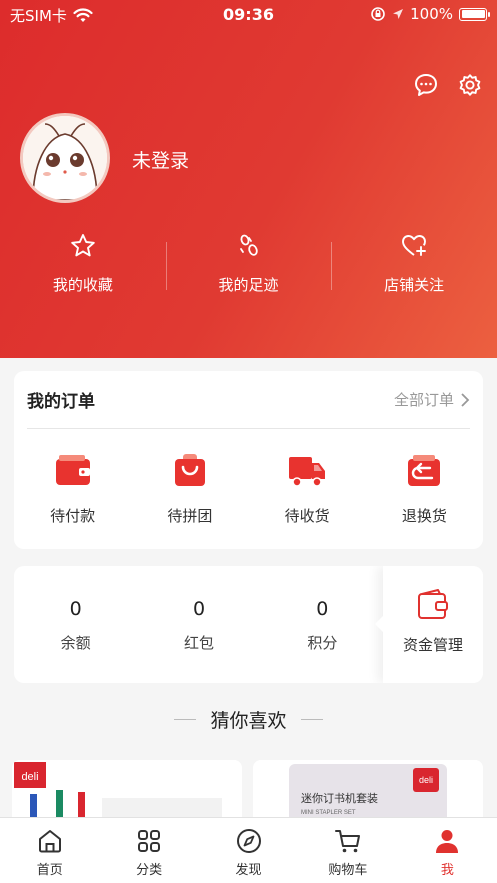  Describe the element at coordinates (431, 14) in the screenshot. I see `battery-percent: 100%` at that location.